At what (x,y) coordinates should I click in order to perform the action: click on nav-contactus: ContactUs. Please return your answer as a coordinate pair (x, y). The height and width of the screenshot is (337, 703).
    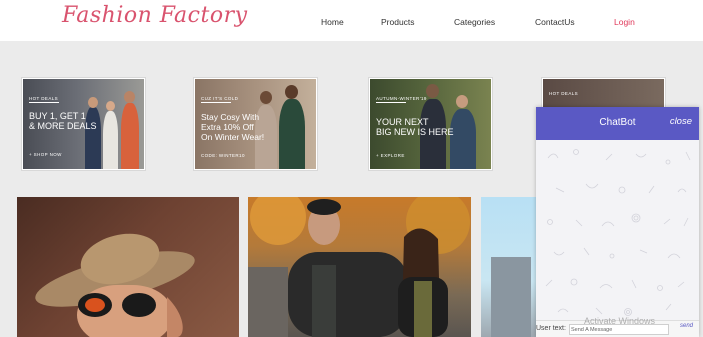
    Looking at the image, I should click on (555, 22).